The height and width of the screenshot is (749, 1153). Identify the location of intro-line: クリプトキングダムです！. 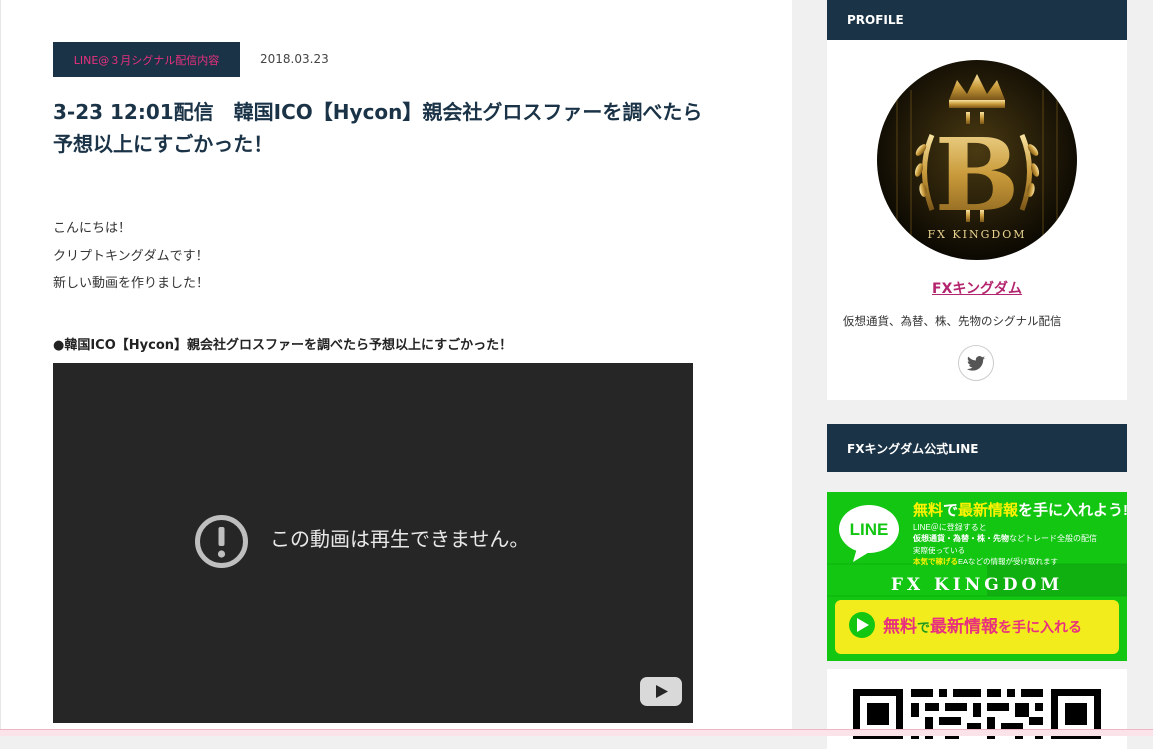
(131, 256).